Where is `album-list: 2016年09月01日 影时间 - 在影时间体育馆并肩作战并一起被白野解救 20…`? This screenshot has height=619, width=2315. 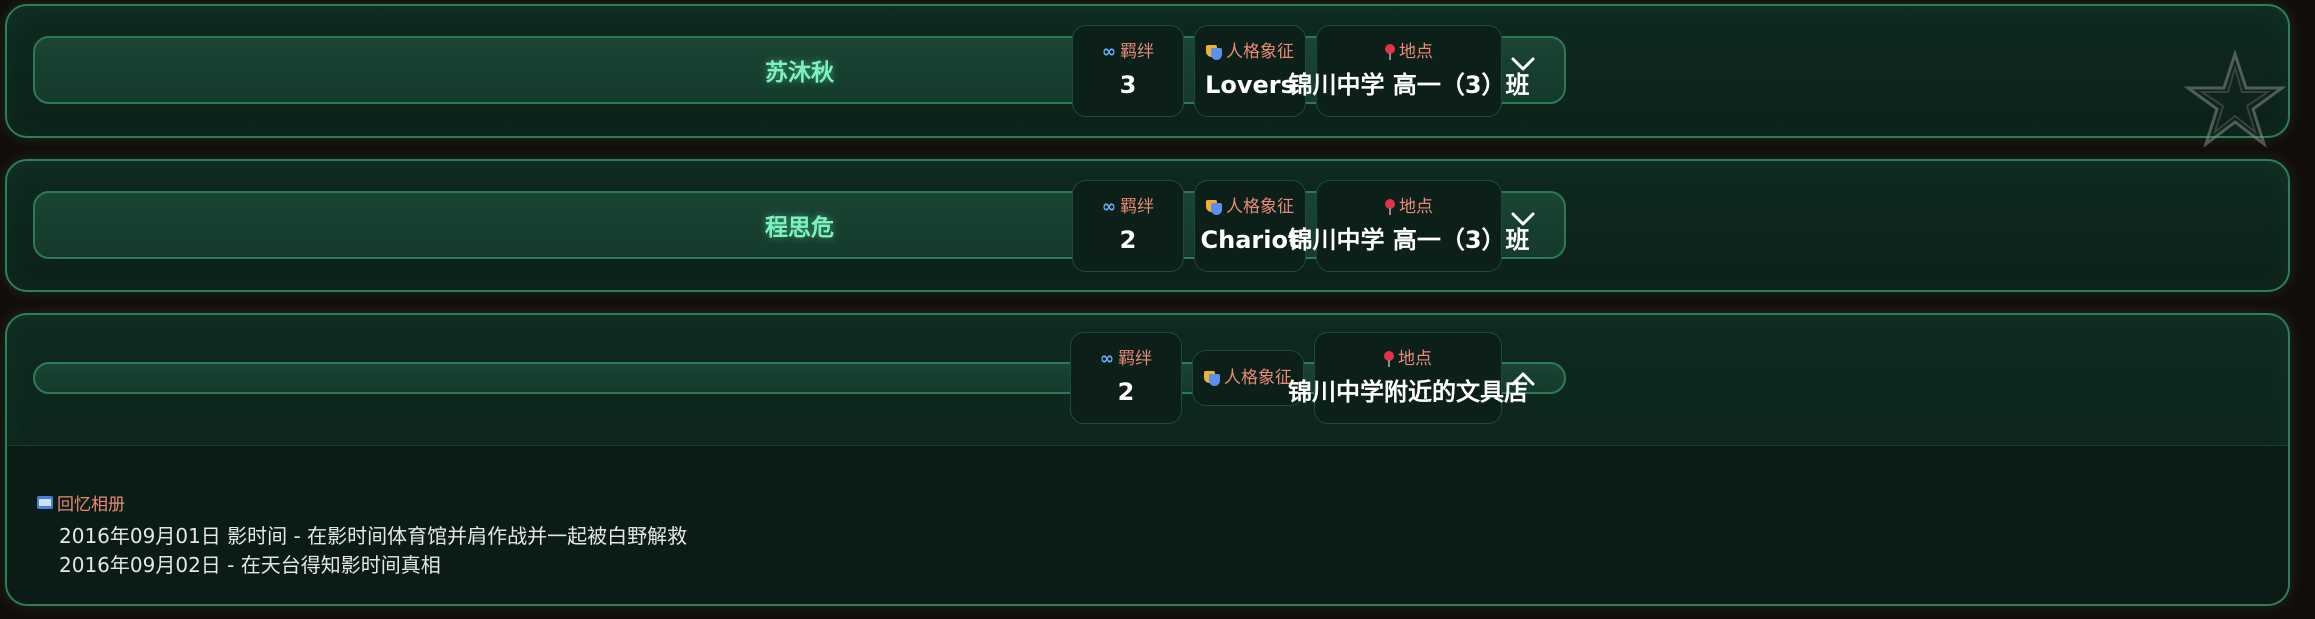 album-list: 2016年09月01日 影时间 - 在影时间体育馆并肩作战并一起被白野解救 20… is located at coordinates (373, 551).